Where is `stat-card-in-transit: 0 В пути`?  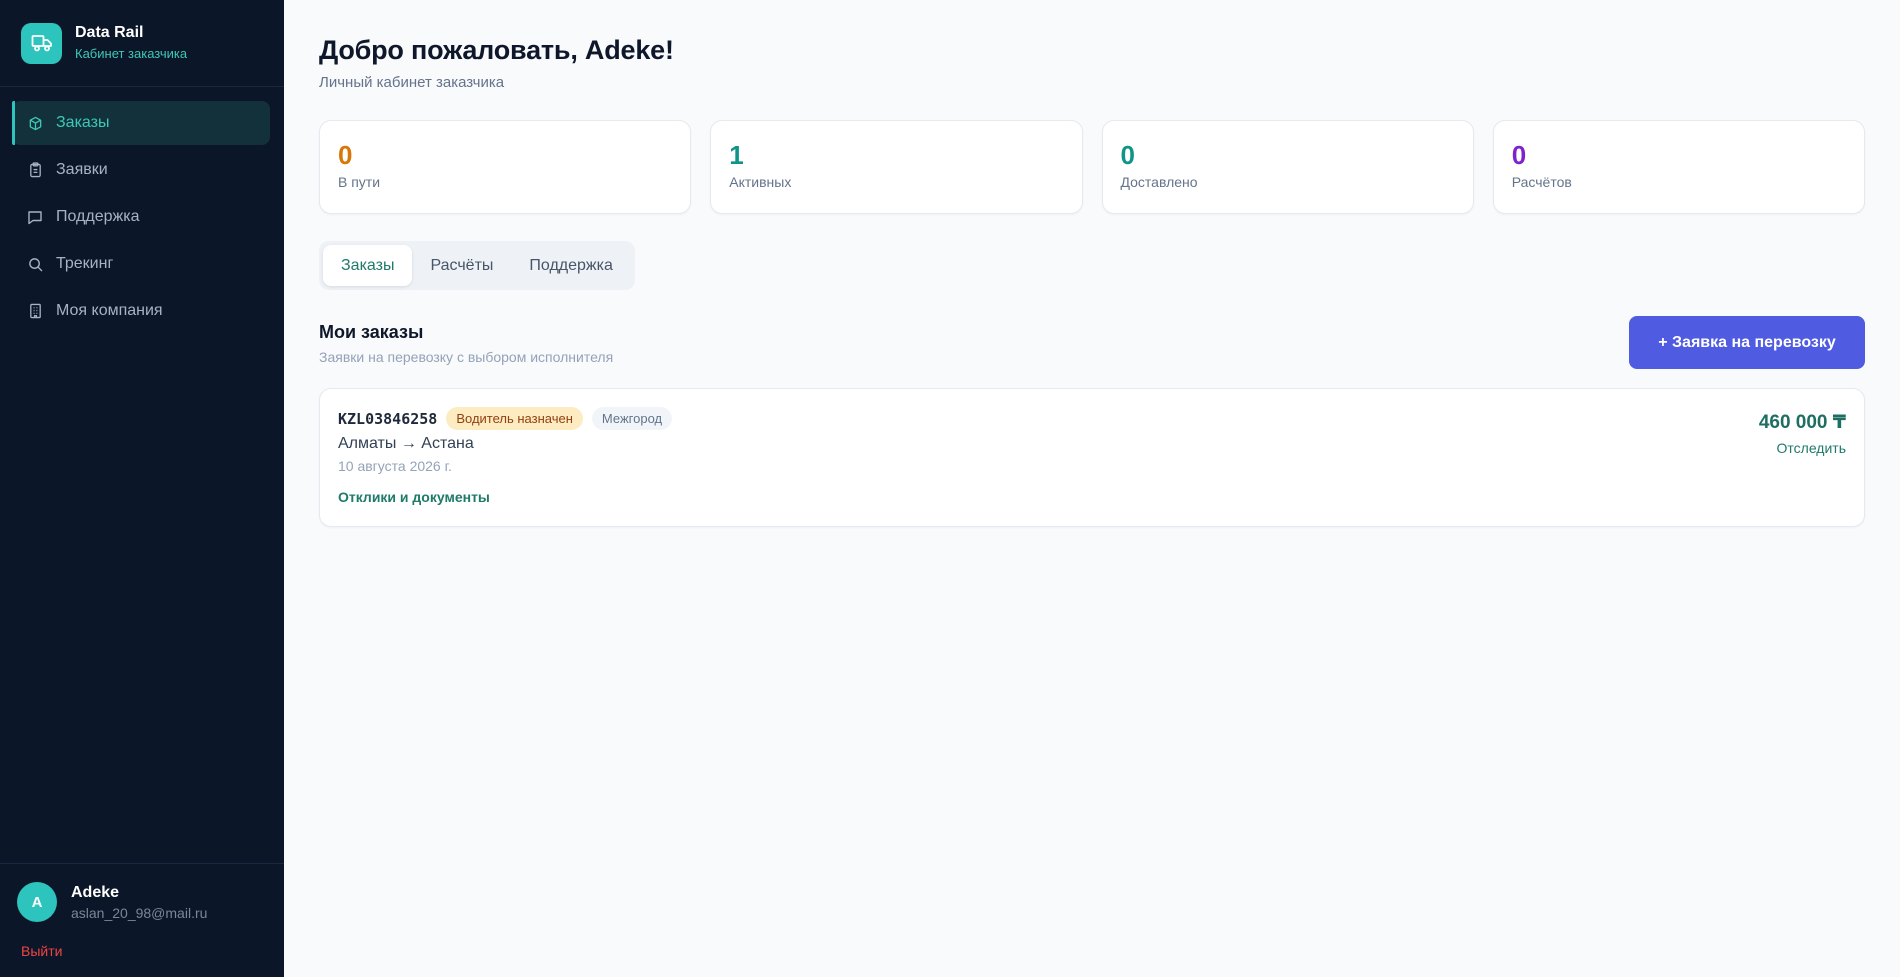 stat-card-in-transit: 0 В пути is located at coordinates (505, 167).